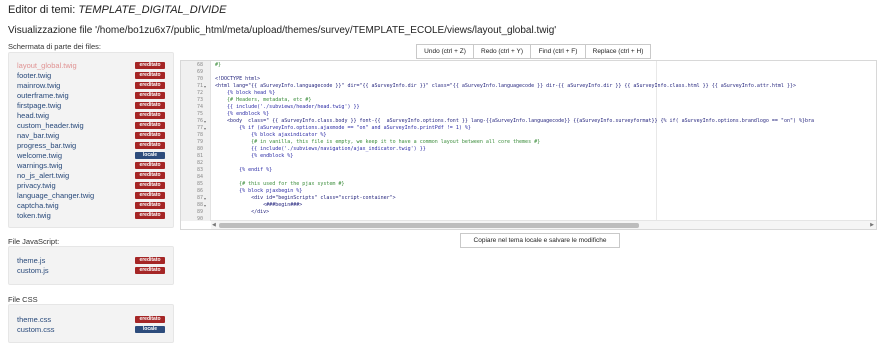 This screenshot has height=343, width=877. I want to click on line-number: 75, so click(199, 114).